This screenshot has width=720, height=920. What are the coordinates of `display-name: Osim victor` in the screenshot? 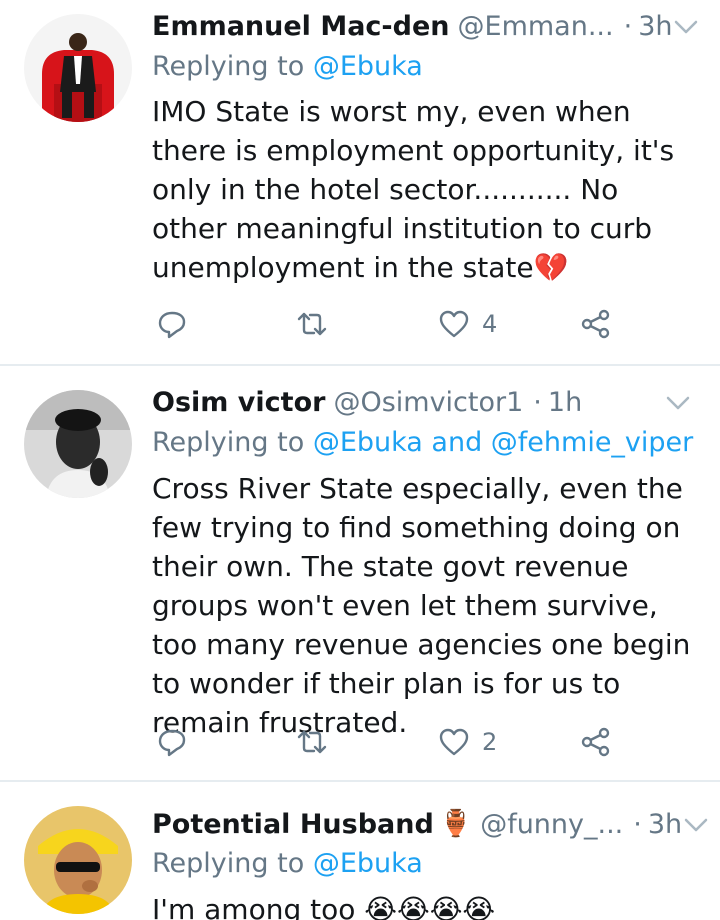 It's located at (238, 402).